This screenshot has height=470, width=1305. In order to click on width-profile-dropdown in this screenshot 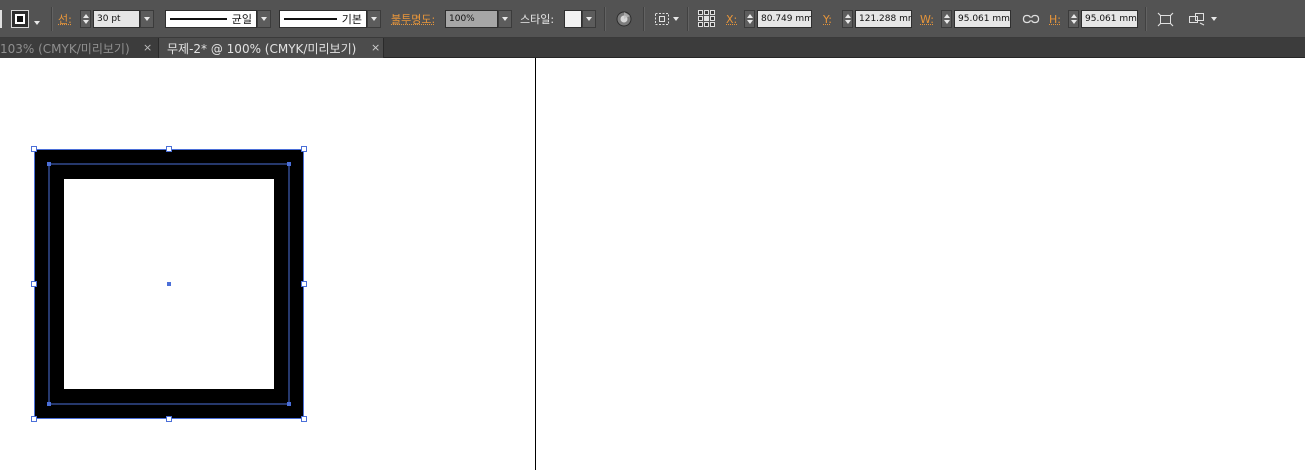, I will do `click(264, 19)`.